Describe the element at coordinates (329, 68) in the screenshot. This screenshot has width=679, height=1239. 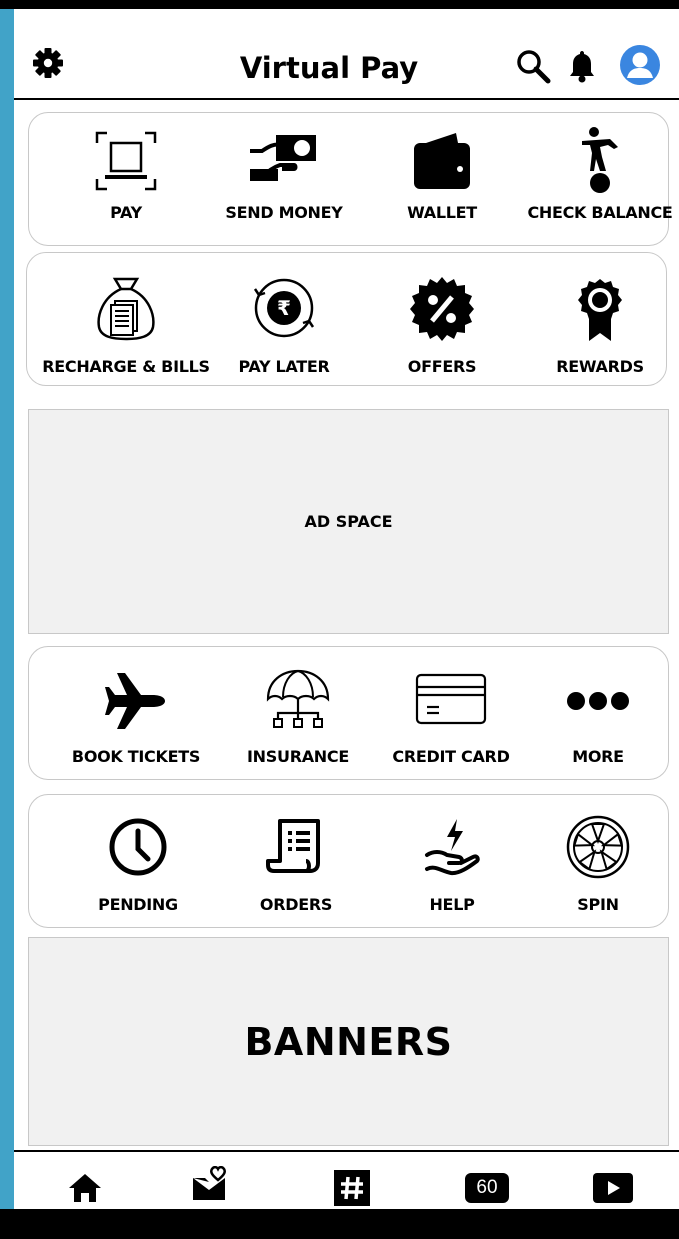
I see `page-title: Virtual Pay` at that location.